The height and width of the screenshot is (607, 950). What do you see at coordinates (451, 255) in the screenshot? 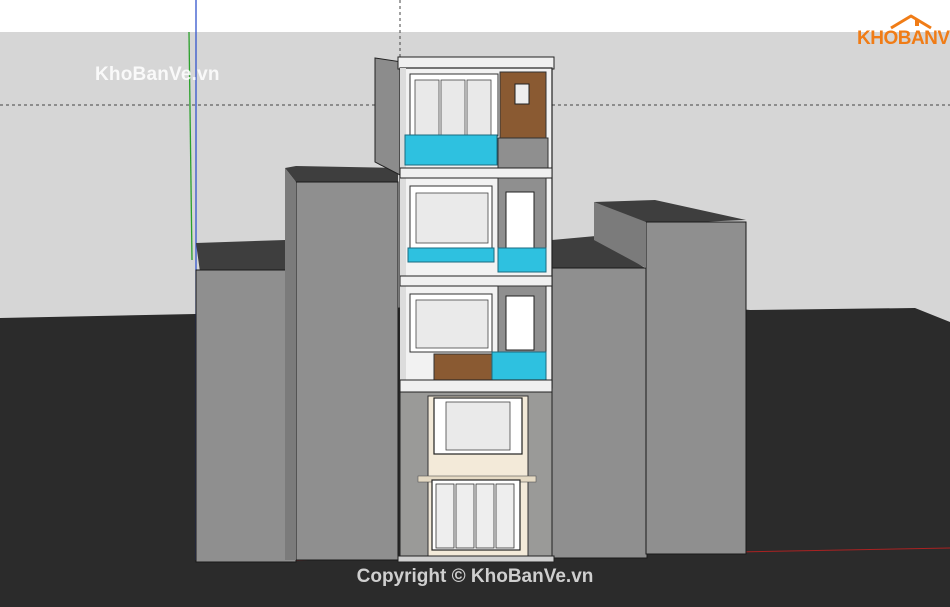
I see `floor3-glass-strip` at bounding box center [451, 255].